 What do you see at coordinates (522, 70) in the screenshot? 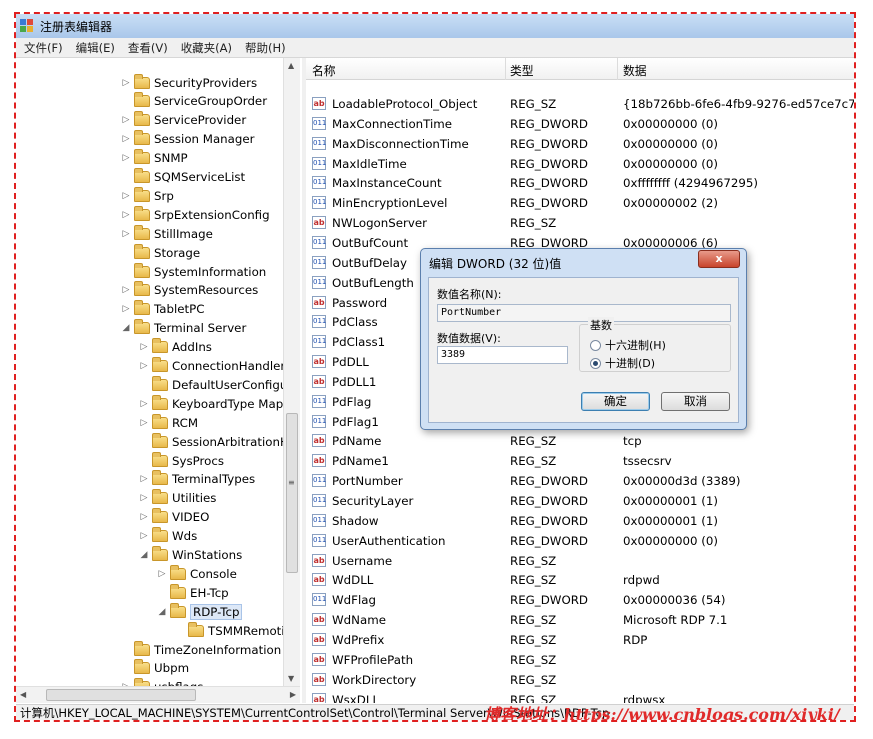
I see `column-type-header: 类型` at bounding box center [522, 70].